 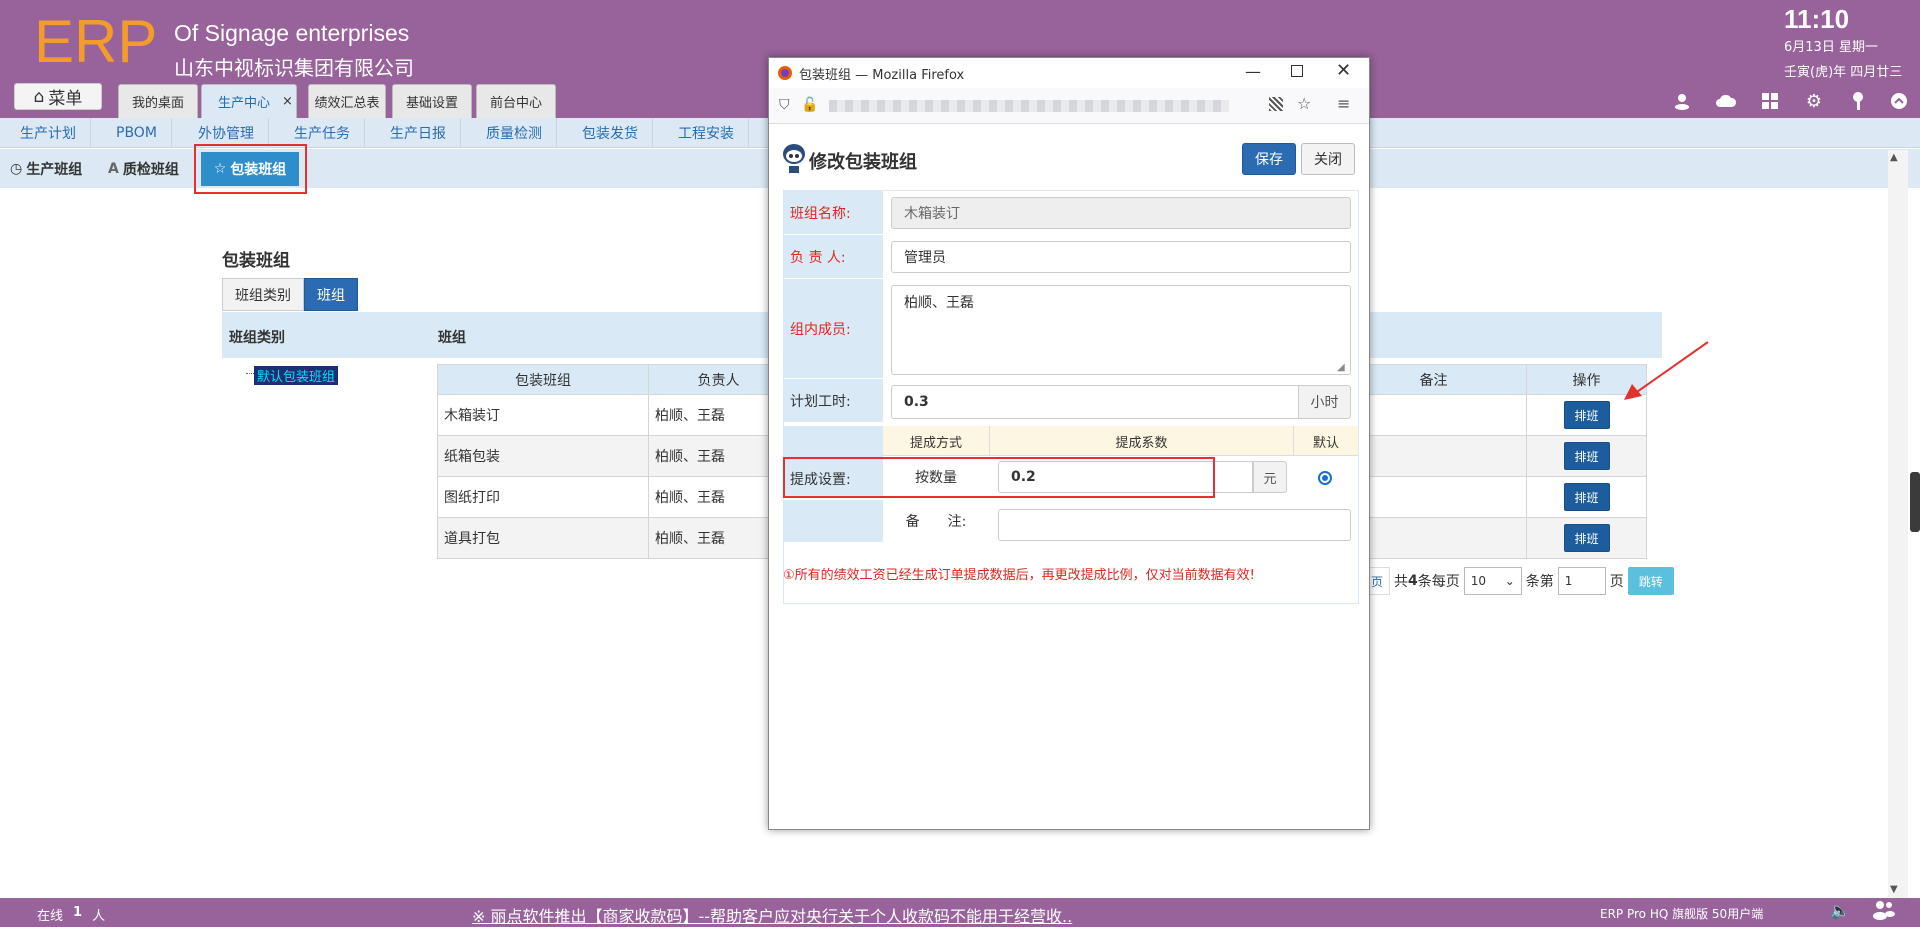 I want to click on nav-item-quality-check: 质量检测, so click(x=514, y=133).